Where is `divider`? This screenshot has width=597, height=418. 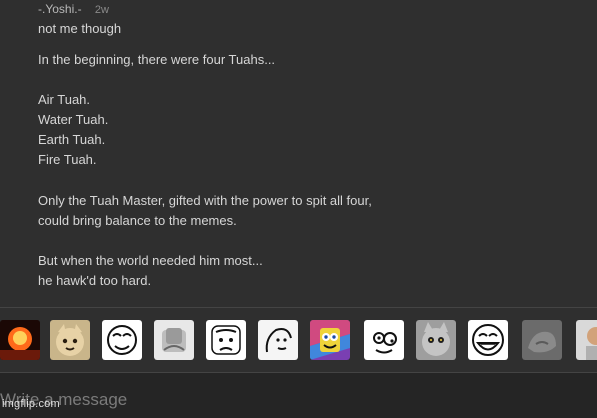 divider is located at coordinates (298, 307).